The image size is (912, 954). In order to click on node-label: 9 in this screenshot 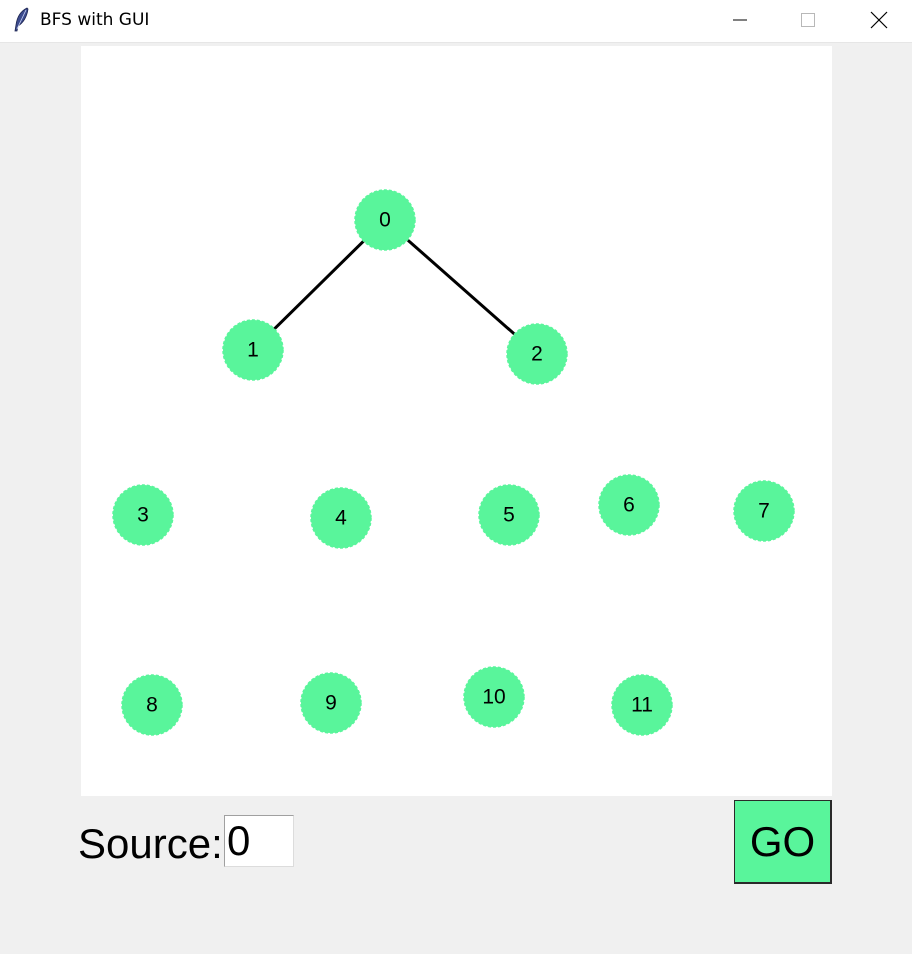, I will do `click(331, 703)`.